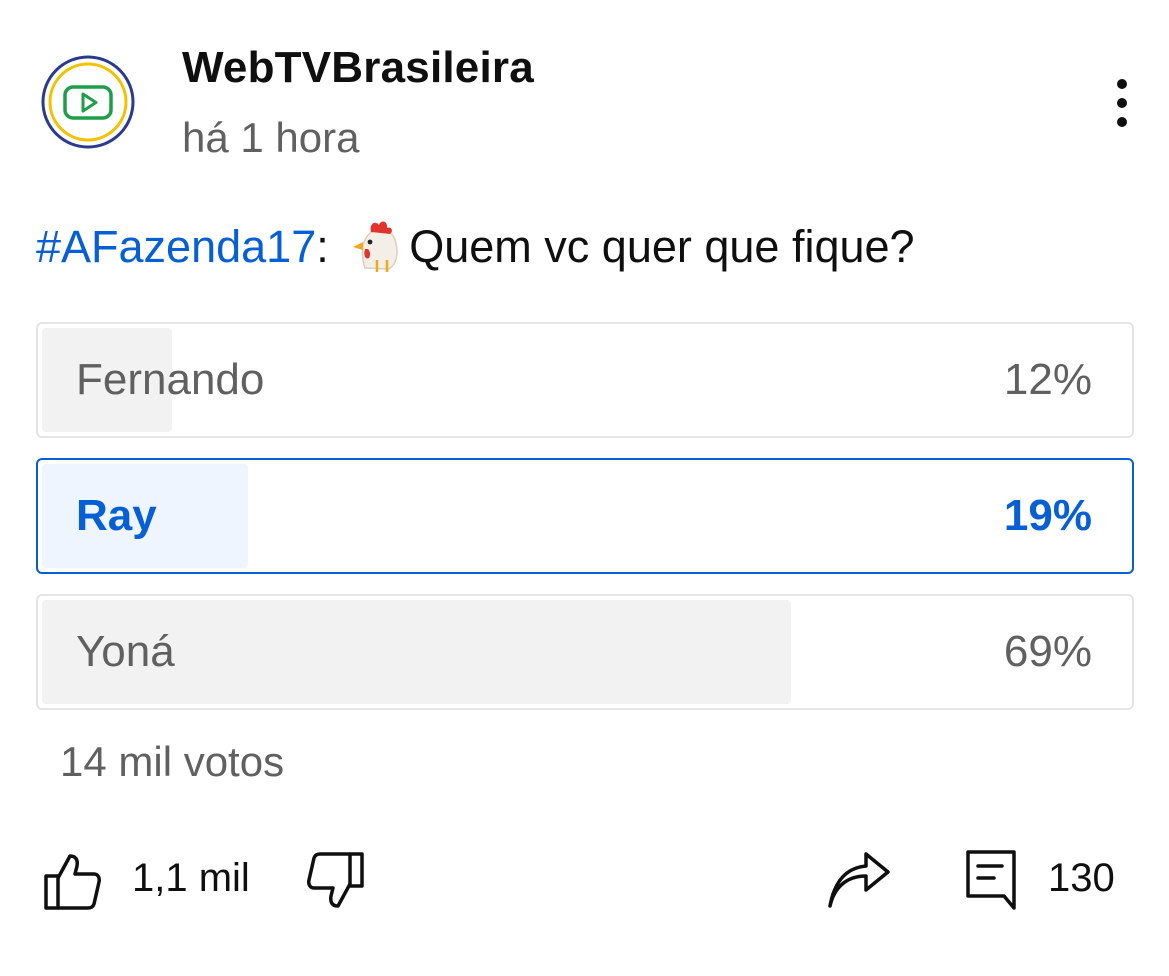  I want to click on poll-option-yona: Yoná 69%, so click(585, 652).